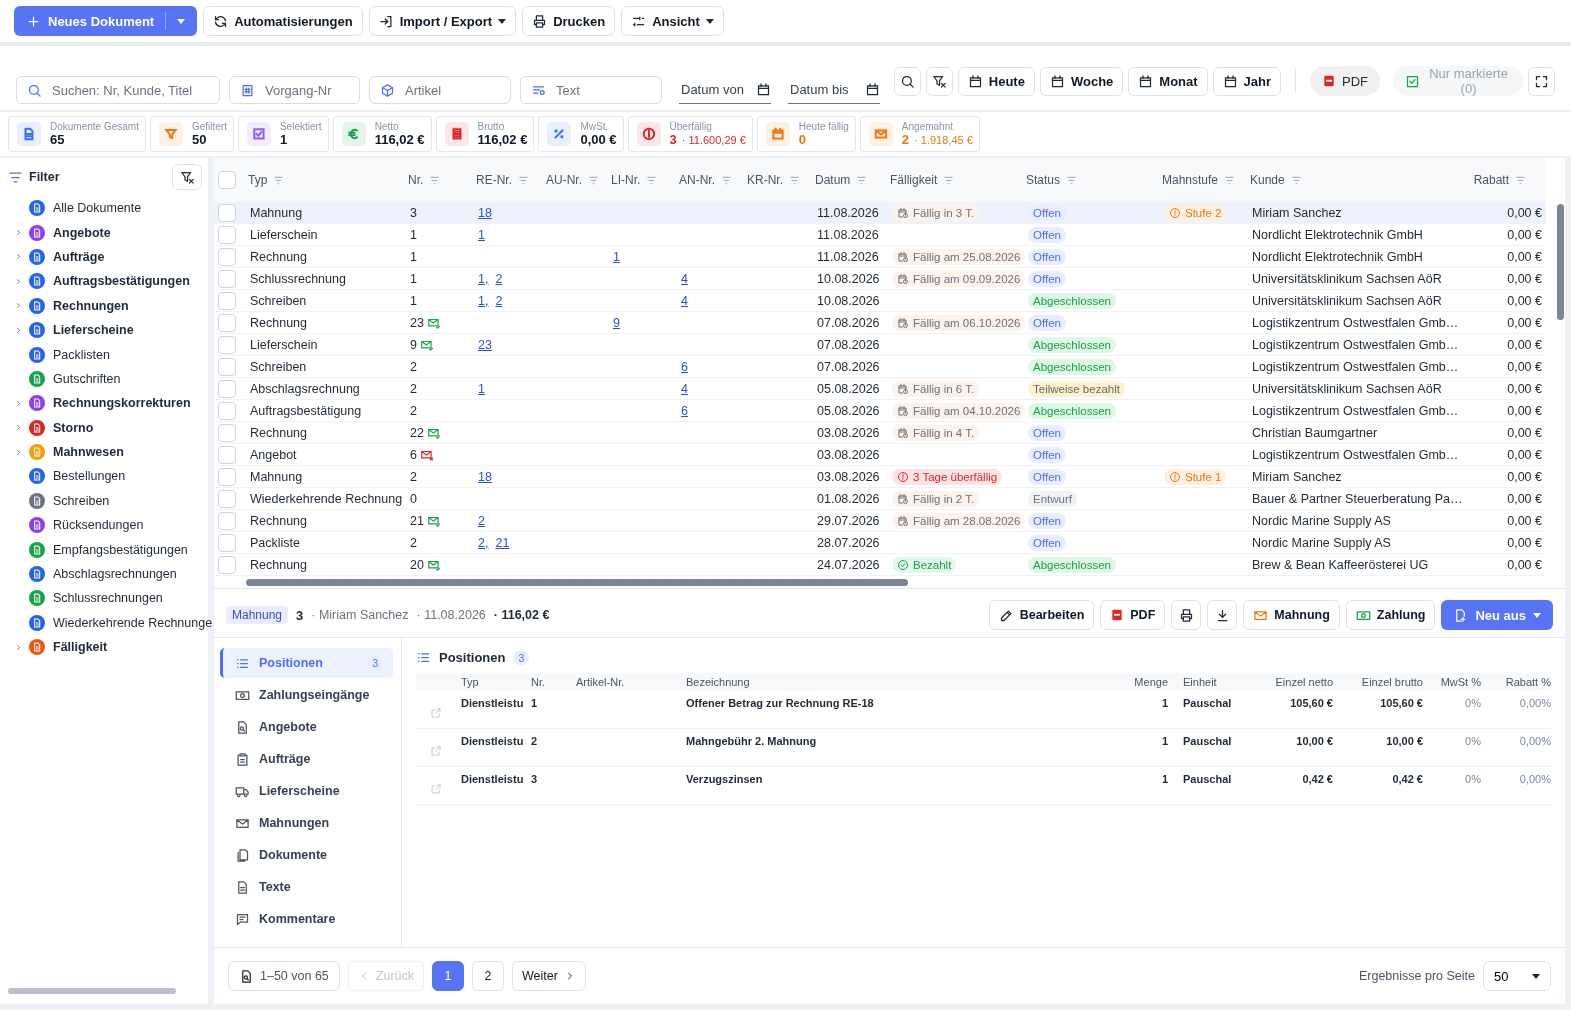  What do you see at coordinates (187, 177) in the screenshot?
I see `clear-filter-button` at bounding box center [187, 177].